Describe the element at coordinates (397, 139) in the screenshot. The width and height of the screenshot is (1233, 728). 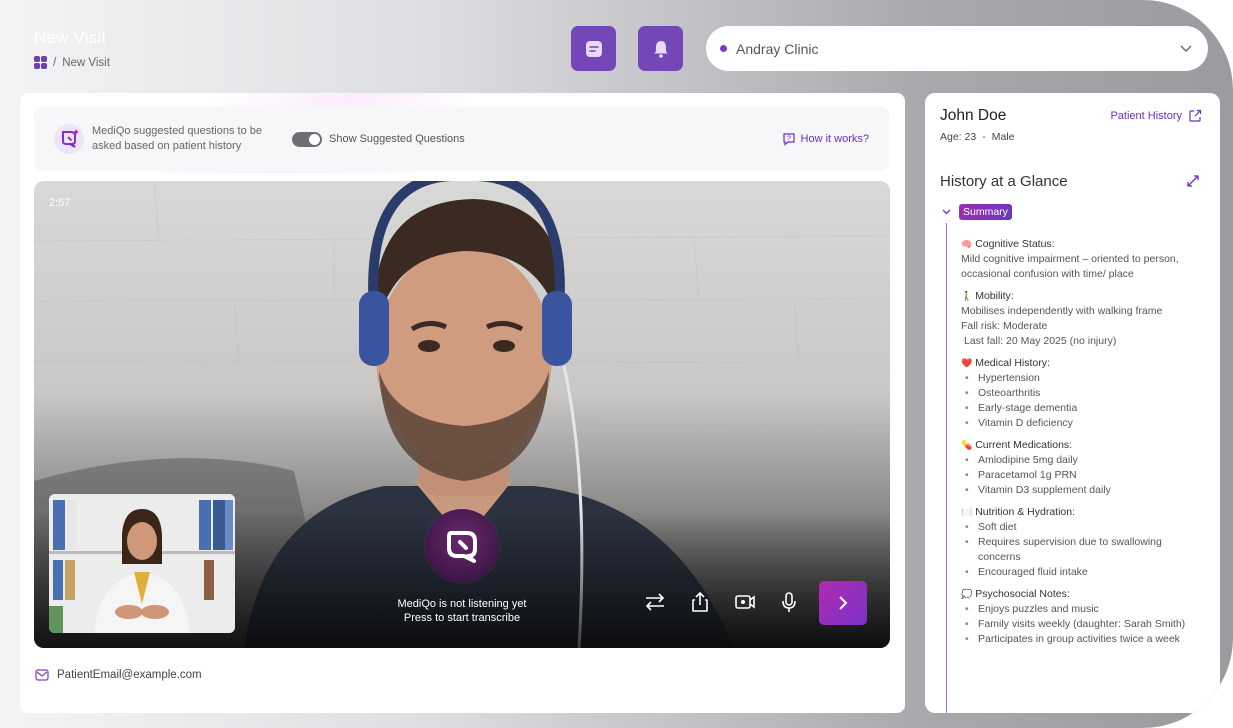
I see `toggle-label: Show Suggested Questions` at that location.